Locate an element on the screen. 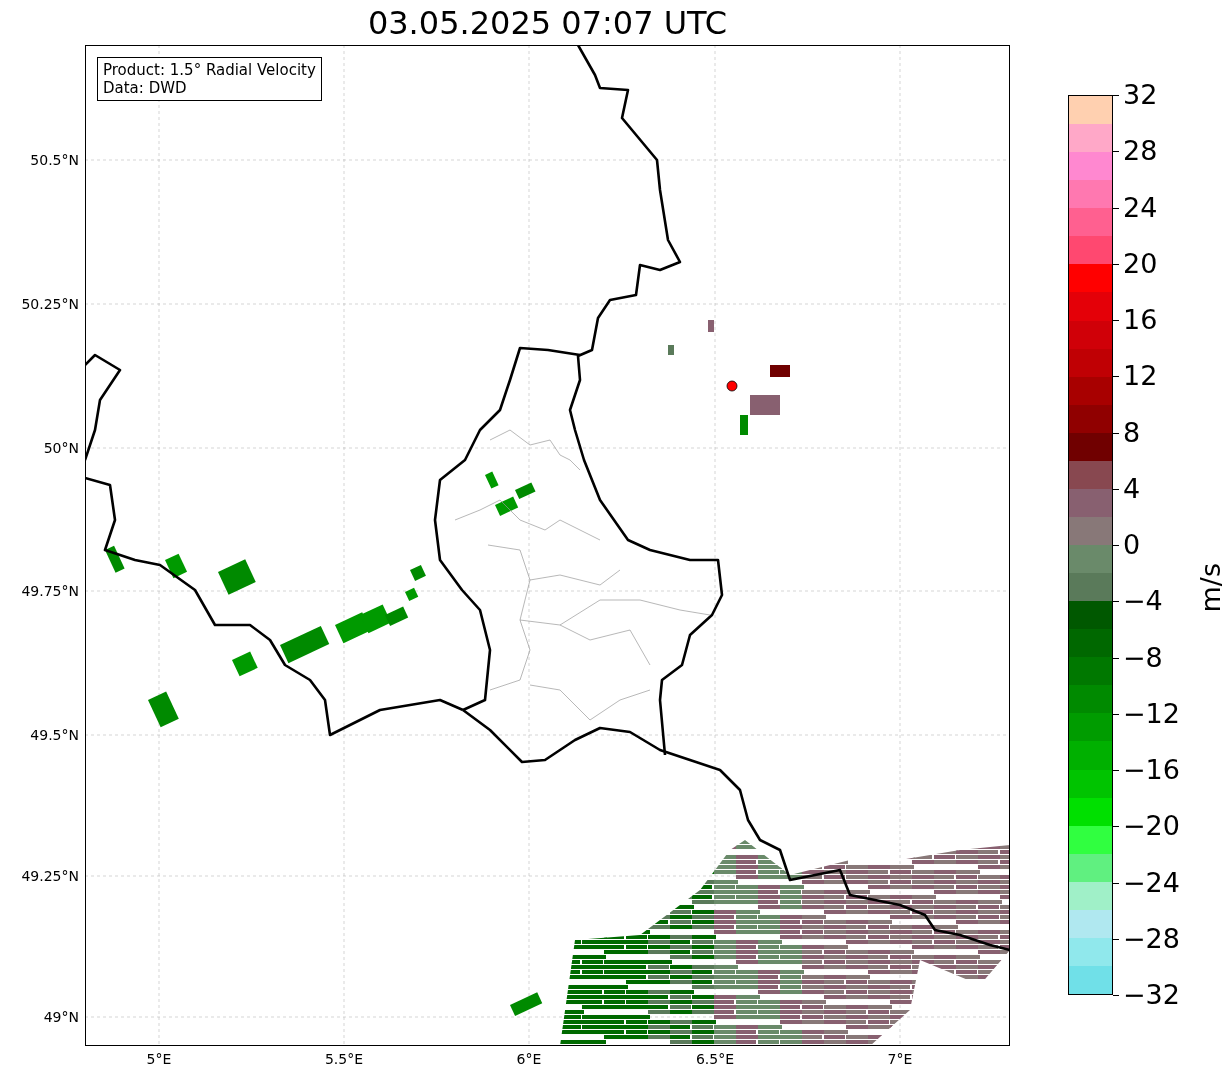  scale-tick-label: −20 is located at coordinates (1151, 826).